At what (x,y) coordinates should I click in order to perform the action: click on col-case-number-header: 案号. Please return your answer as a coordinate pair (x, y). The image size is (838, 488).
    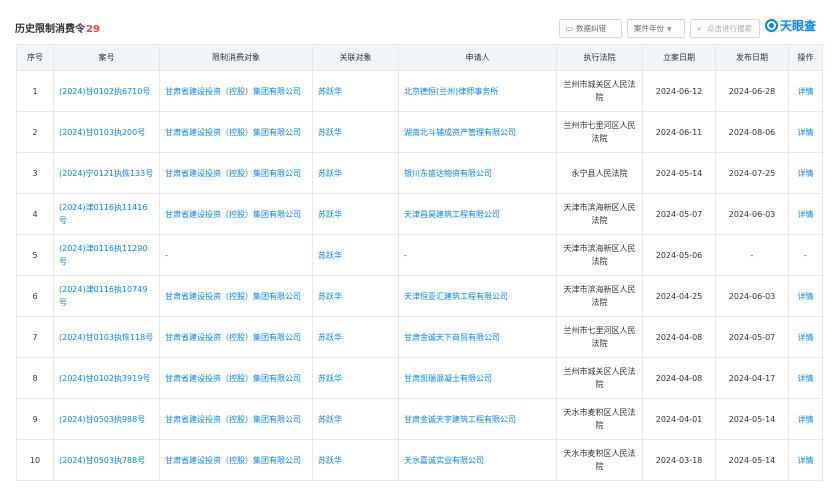
    Looking at the image, I should click on (106, 57).